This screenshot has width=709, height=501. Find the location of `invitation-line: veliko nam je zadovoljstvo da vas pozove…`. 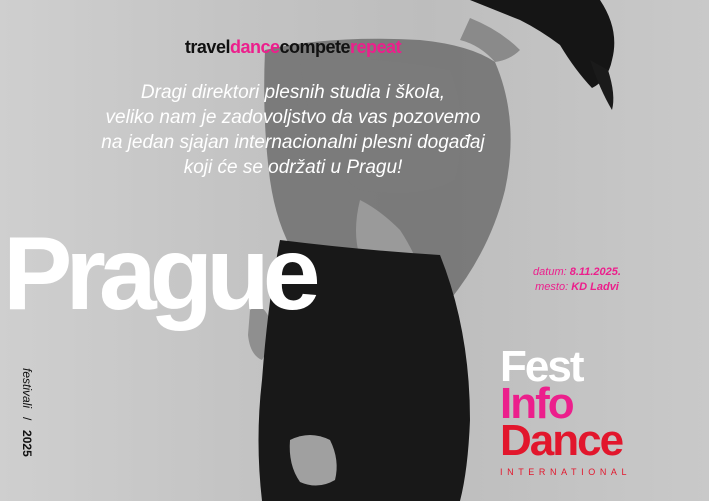

invitation-line: veliko nam je zadovoljstvo da vas pozove… is located at coordinates (293, 117).